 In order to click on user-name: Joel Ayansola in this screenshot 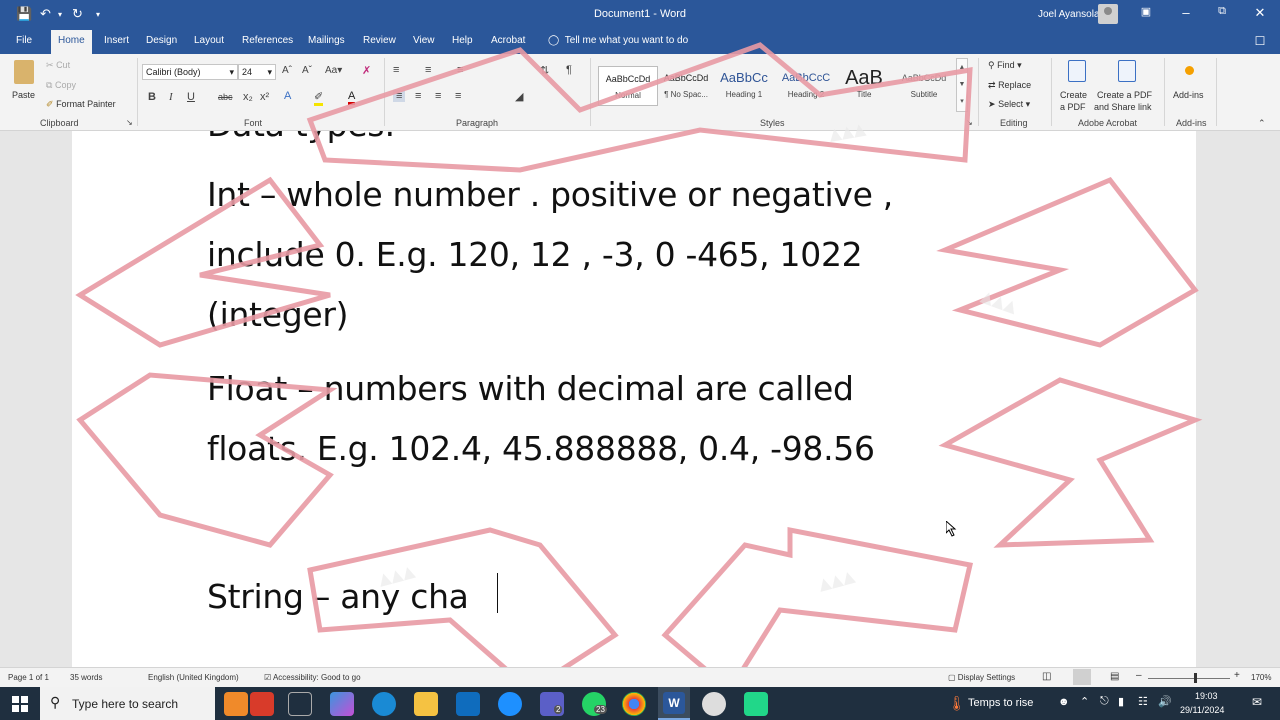, I will do `click(1069, 14)`.